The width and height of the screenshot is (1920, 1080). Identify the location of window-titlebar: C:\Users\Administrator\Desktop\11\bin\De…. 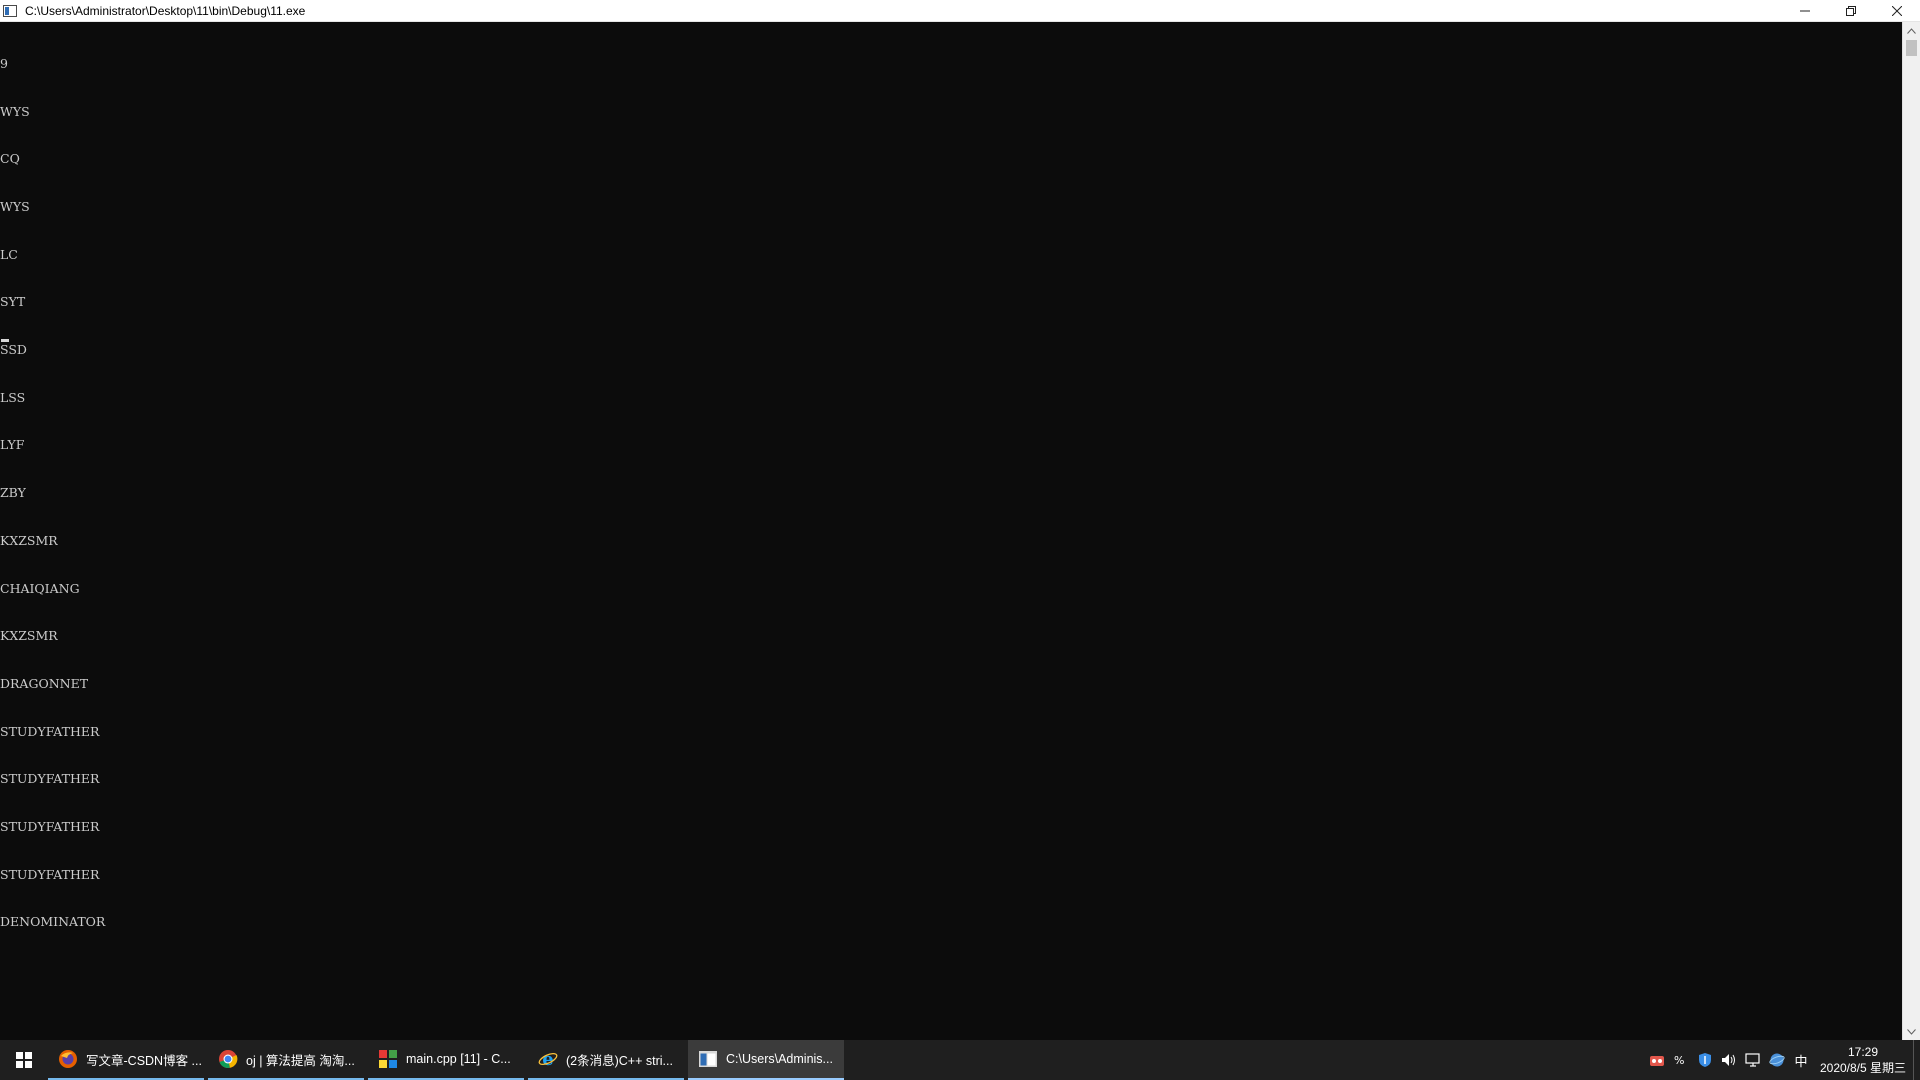
(960, 11).